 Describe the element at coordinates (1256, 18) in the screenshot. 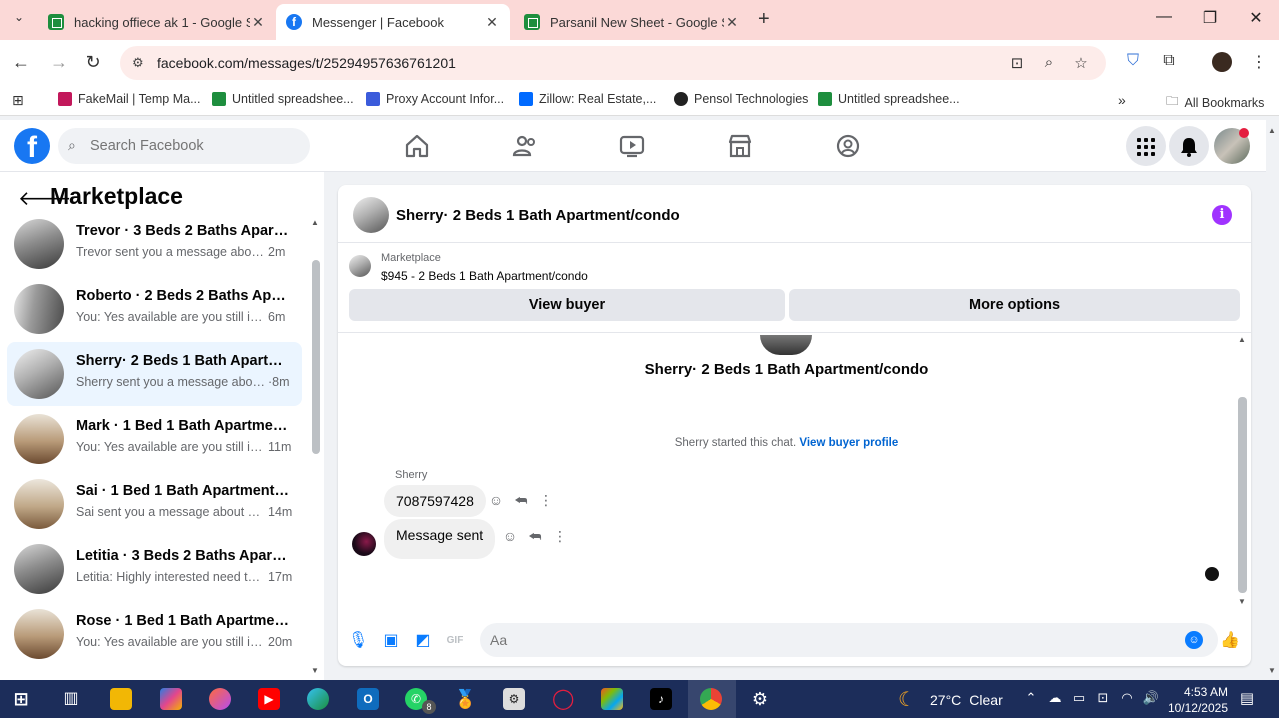

I see `close-window-icon: ✕` at that location.